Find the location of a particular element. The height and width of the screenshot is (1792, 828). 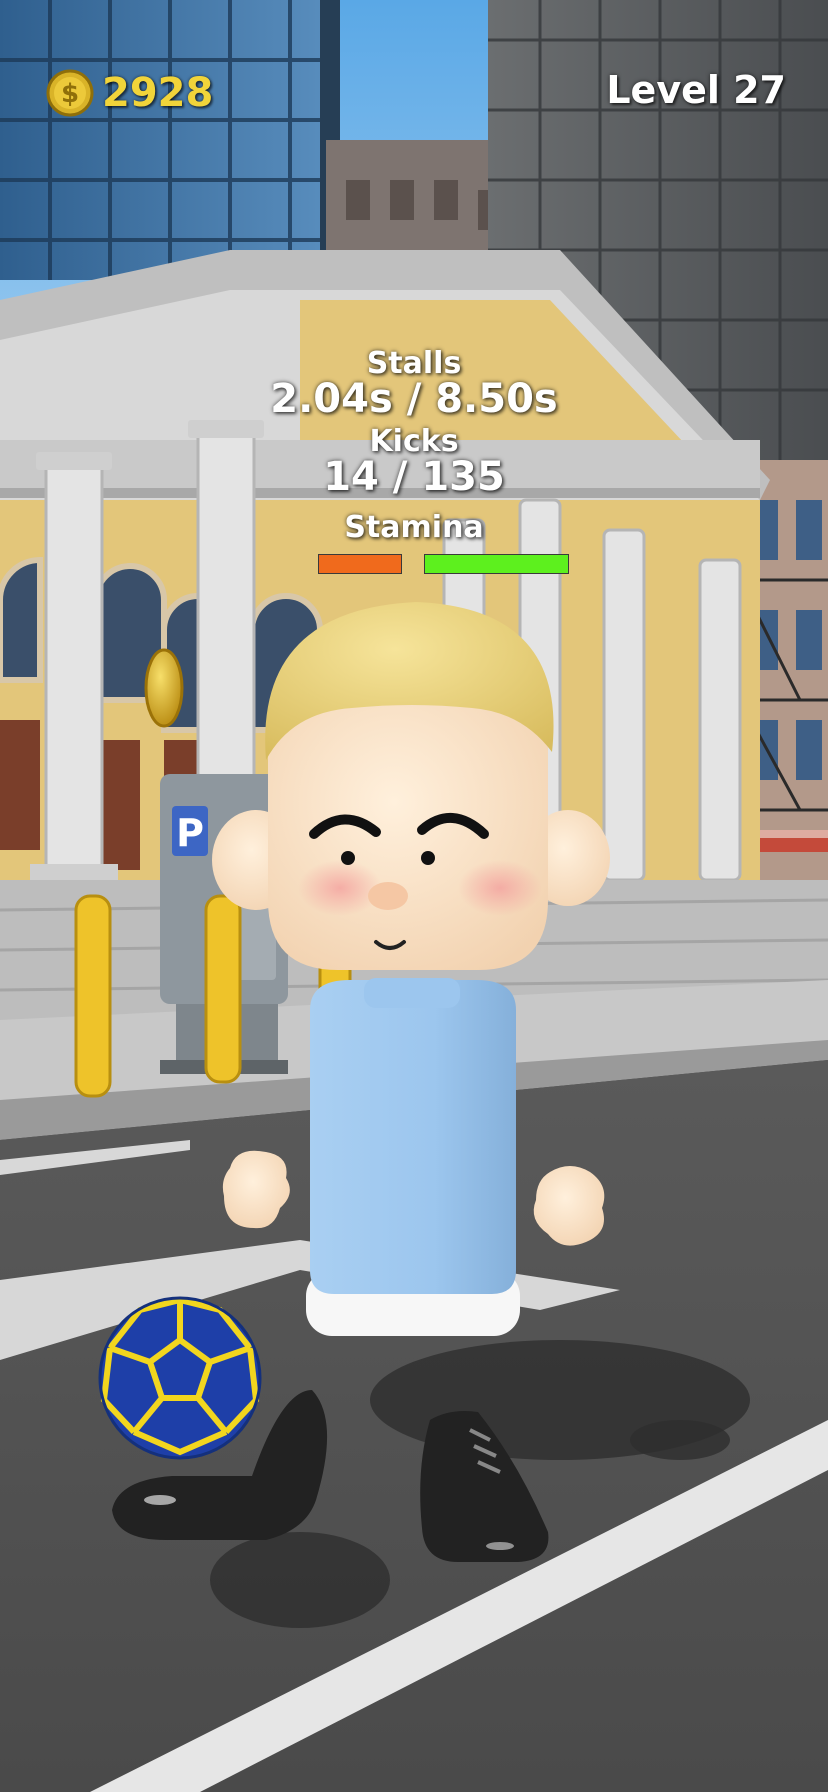

stamina-bar is located at coordinates (473, 564).